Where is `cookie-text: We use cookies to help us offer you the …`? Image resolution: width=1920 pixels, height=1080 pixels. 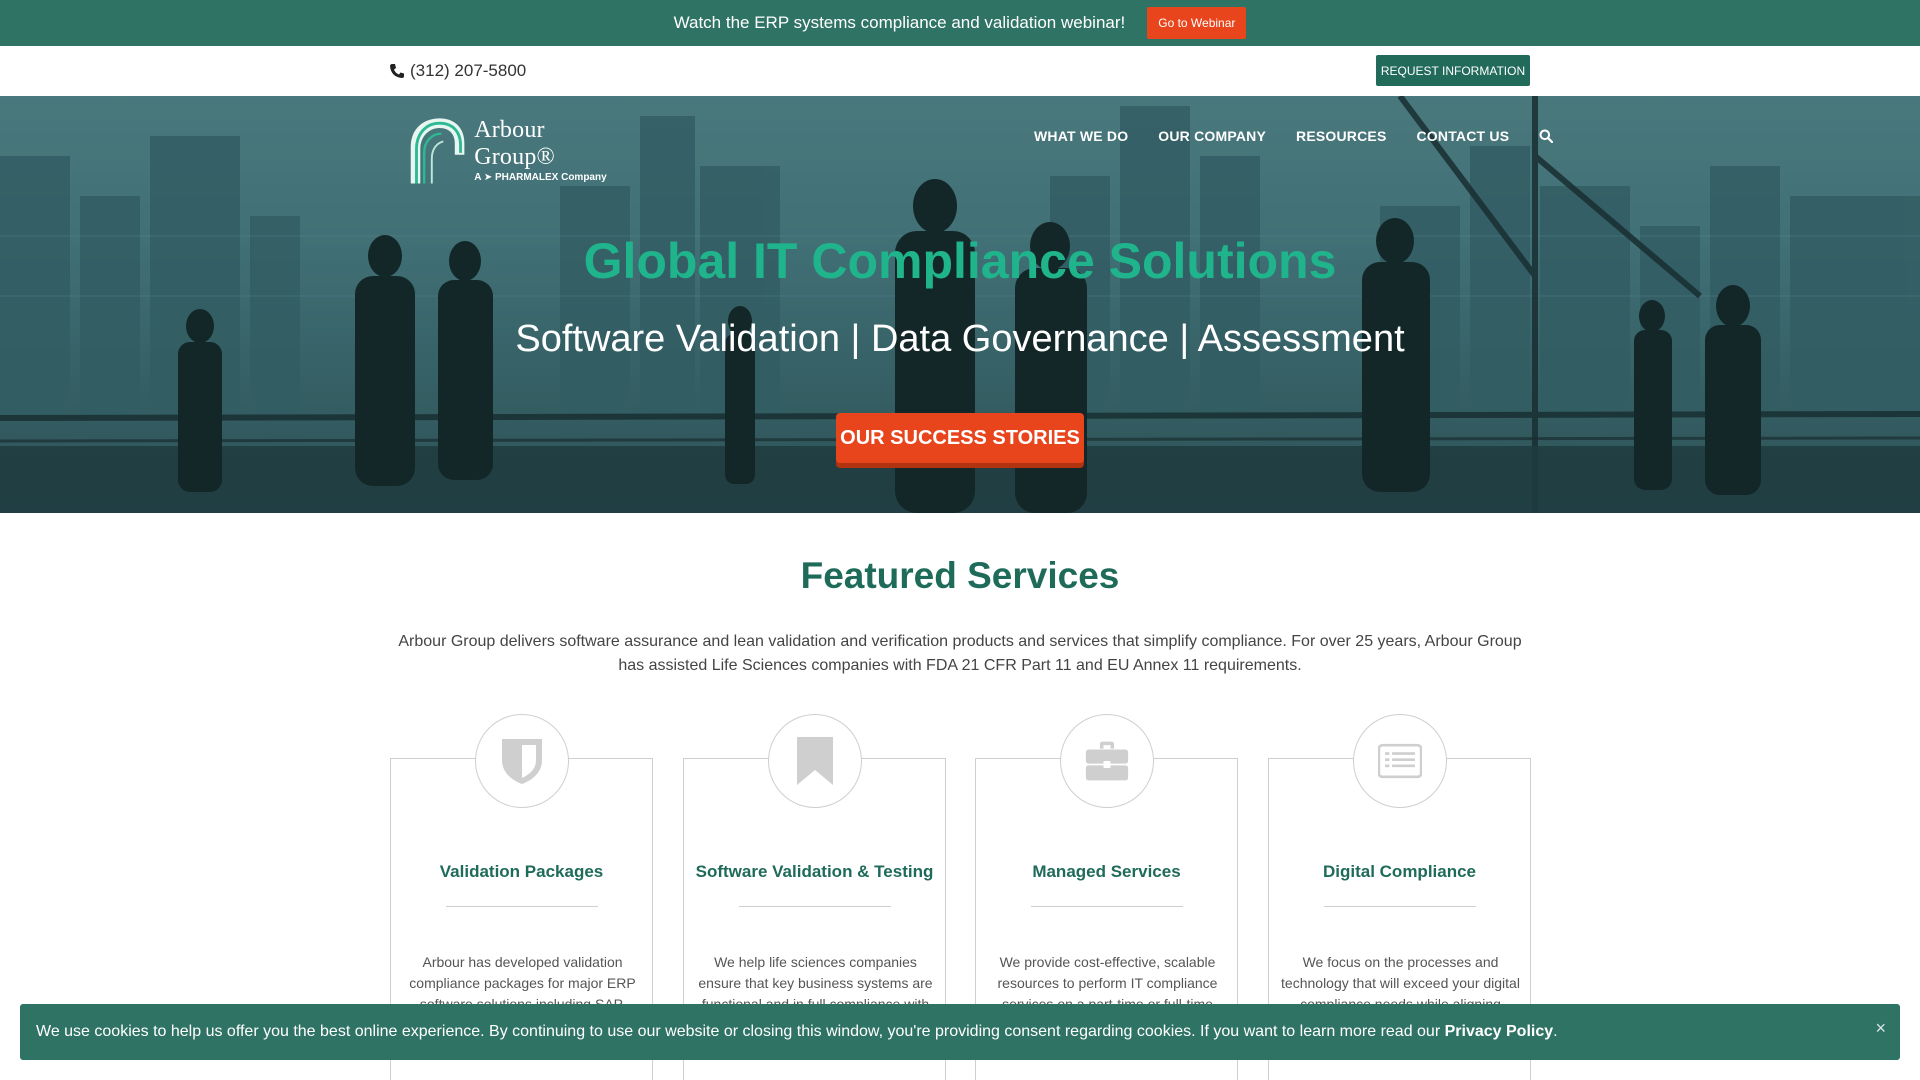 cookie-text: We use cookies to help us offer you the … is located at coordinates (797, 1032).